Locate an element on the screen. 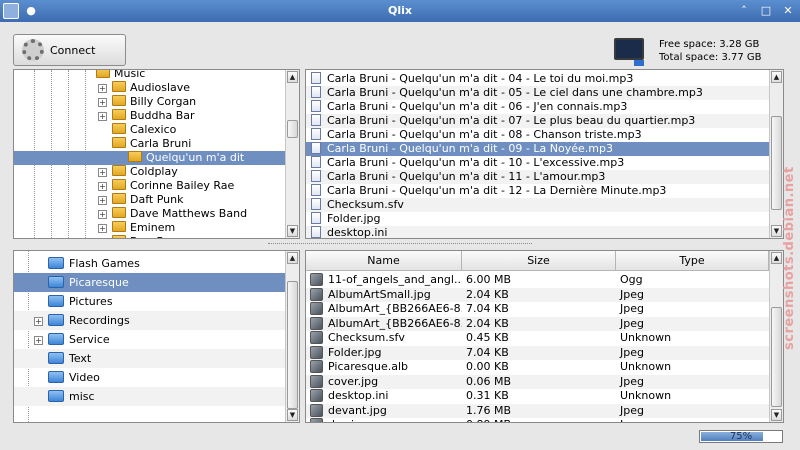 The height and width of the screenshot is (450, 800). tree-item: + Audioslave is located at coordinates (150, 88).